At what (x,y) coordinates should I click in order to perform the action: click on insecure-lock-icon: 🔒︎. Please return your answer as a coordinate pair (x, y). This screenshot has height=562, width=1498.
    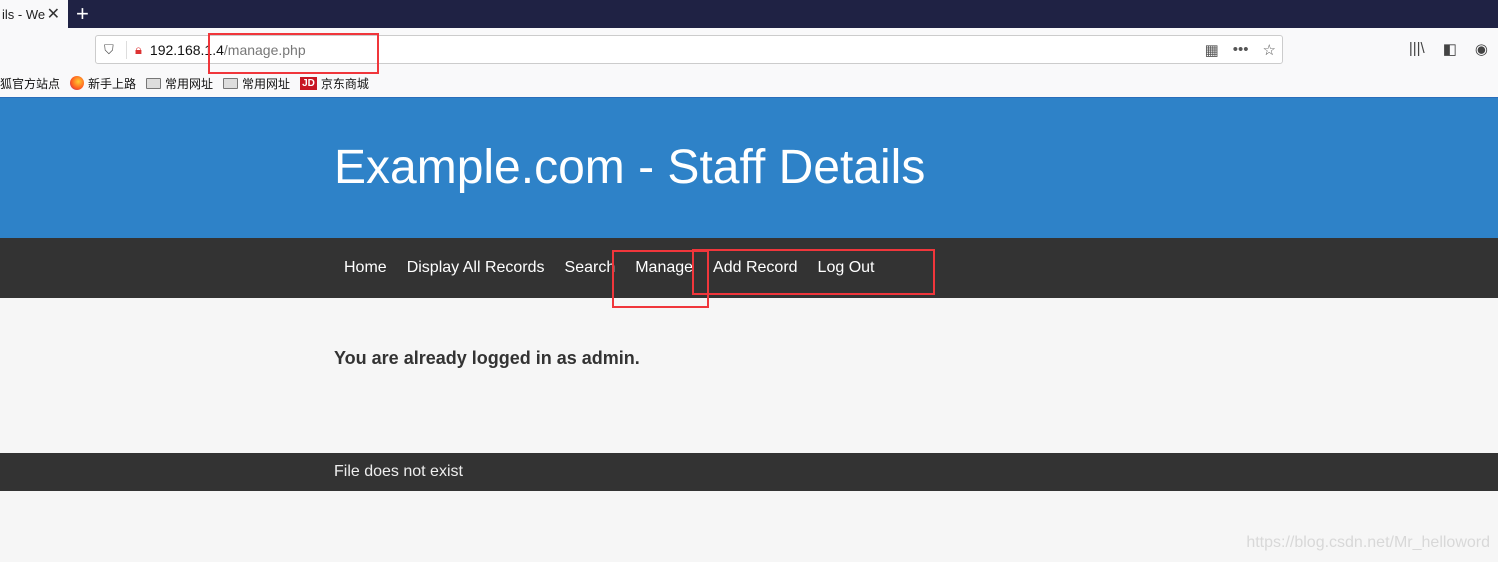
    Looking at the image, I should click on (138, 50).